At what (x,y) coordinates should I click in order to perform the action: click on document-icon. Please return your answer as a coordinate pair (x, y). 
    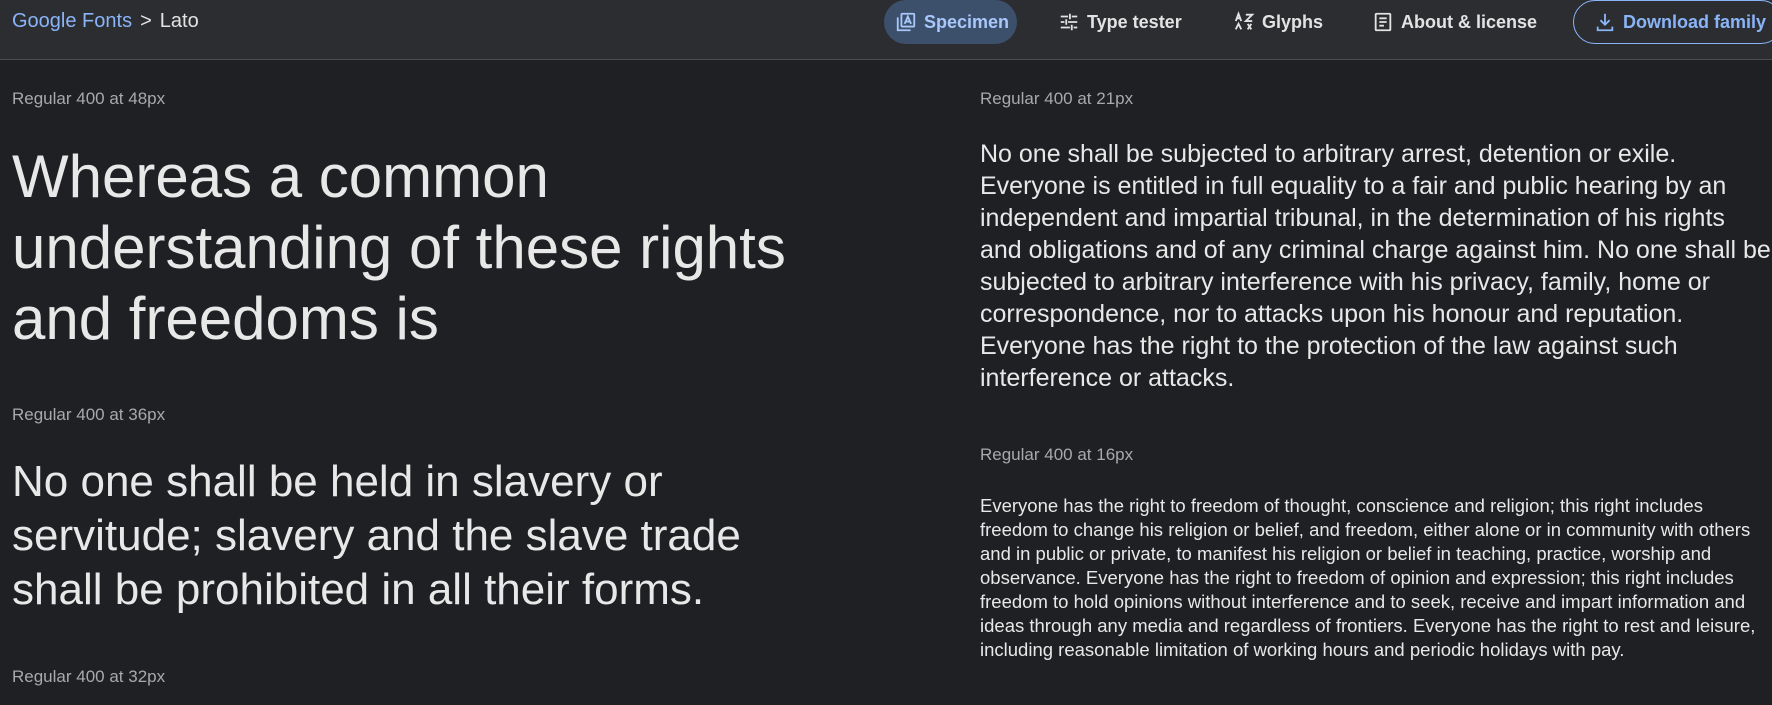
    Looking at the image, I should click on (1383, 22).